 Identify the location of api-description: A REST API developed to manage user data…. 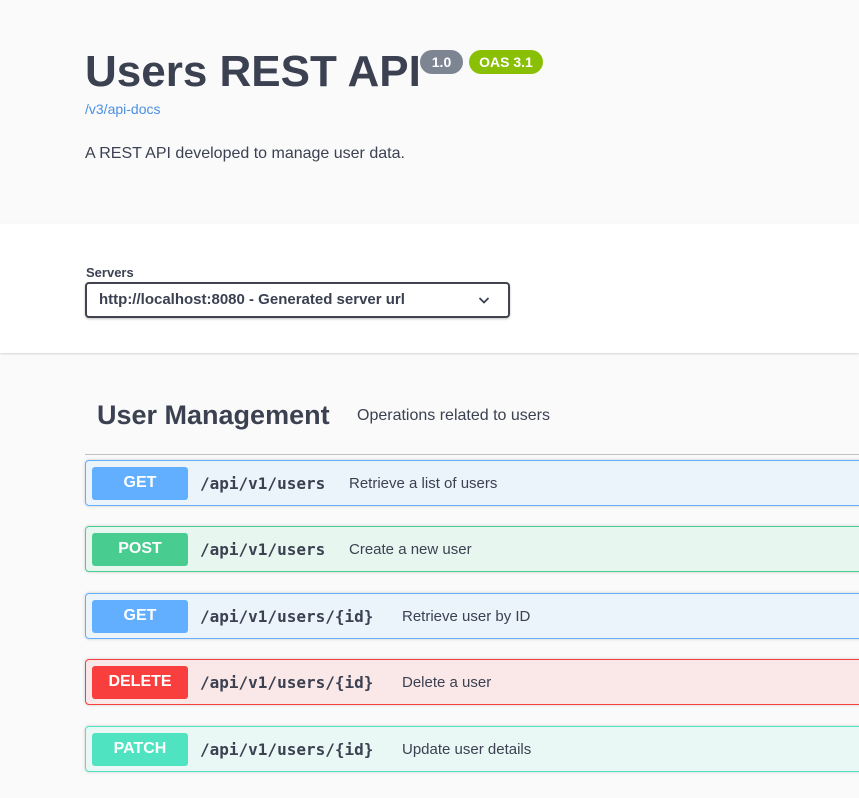
(245, 153).